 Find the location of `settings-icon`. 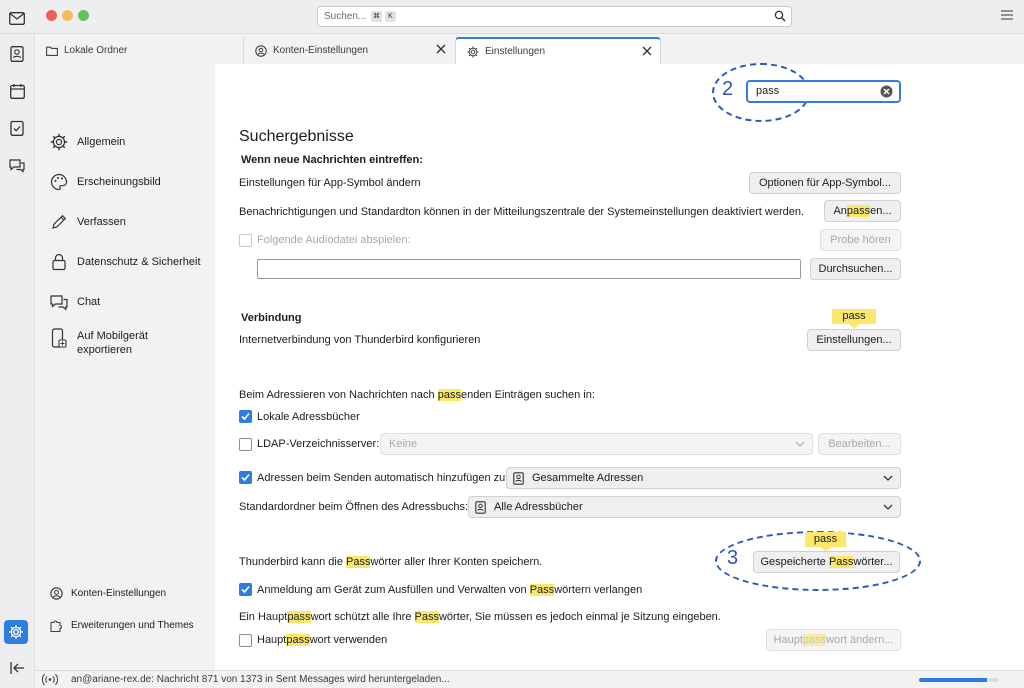

settings-icon is located at coordinates (16, 632).